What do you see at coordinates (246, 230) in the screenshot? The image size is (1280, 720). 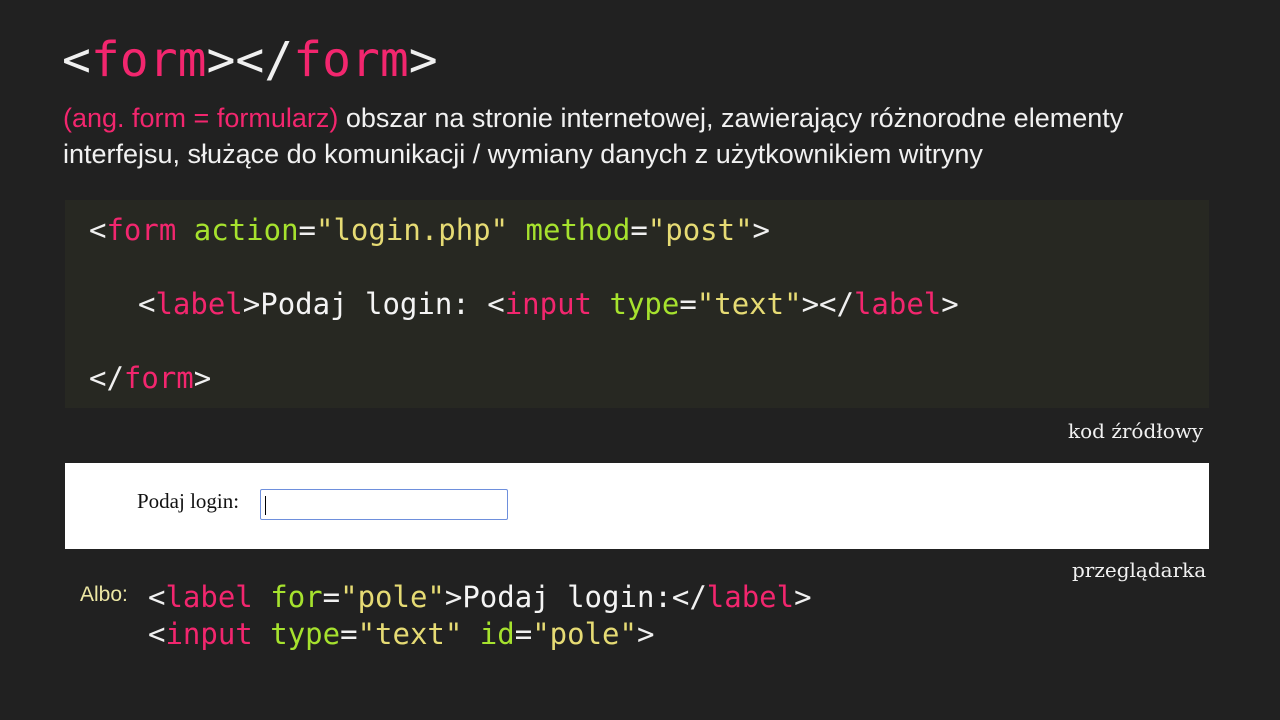 I see `code-attr-action: action` at bounding box center [246, 230].